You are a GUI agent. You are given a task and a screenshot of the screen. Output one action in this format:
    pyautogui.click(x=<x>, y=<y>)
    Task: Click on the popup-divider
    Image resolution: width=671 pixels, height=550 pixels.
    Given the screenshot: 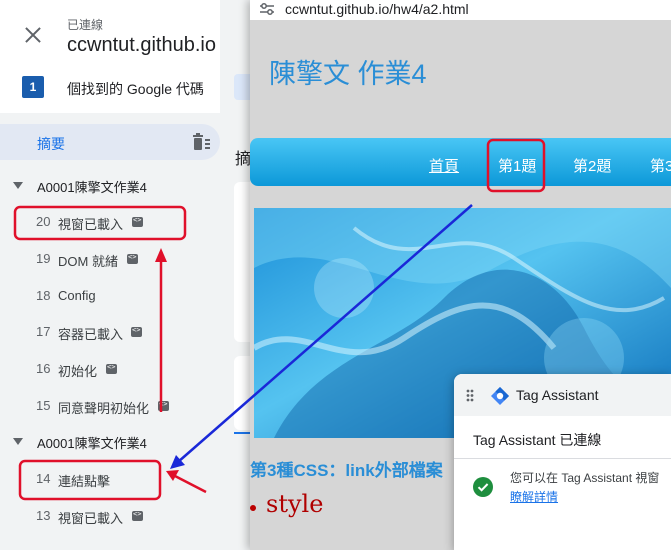 What is the action you would take?
    pyautogui.click(x=562, y=458)
    